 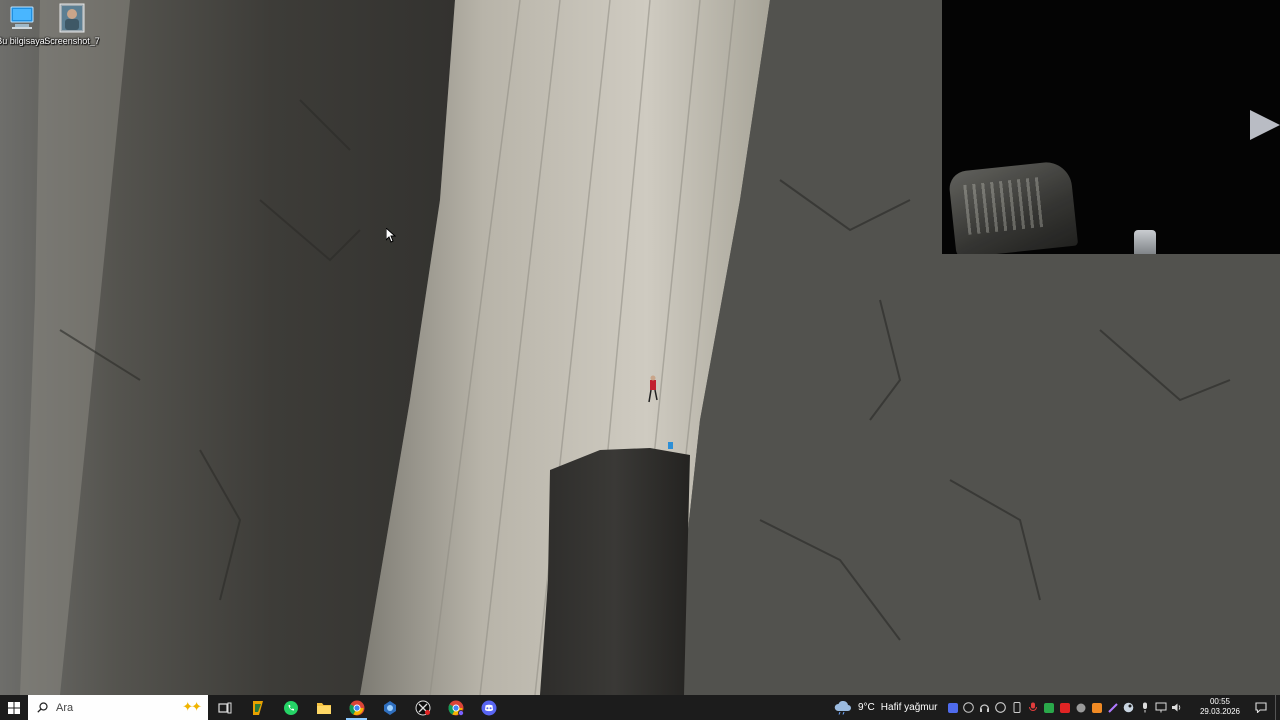 I want to click on desktop-icon-this-pc: Bu bilgisayar, so click(x=25, y=24).